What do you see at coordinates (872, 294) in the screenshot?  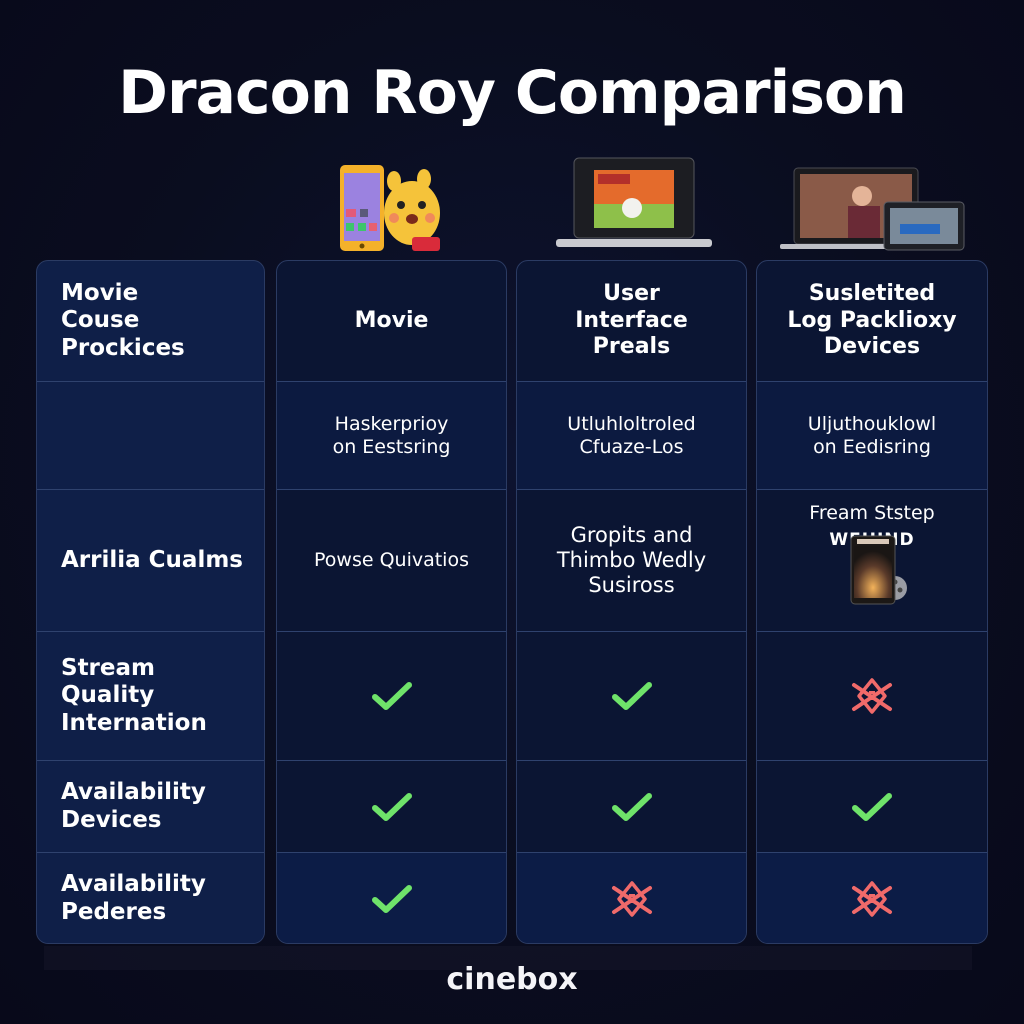 I see `header-text: Susletited` at bounding box center [872, 294].